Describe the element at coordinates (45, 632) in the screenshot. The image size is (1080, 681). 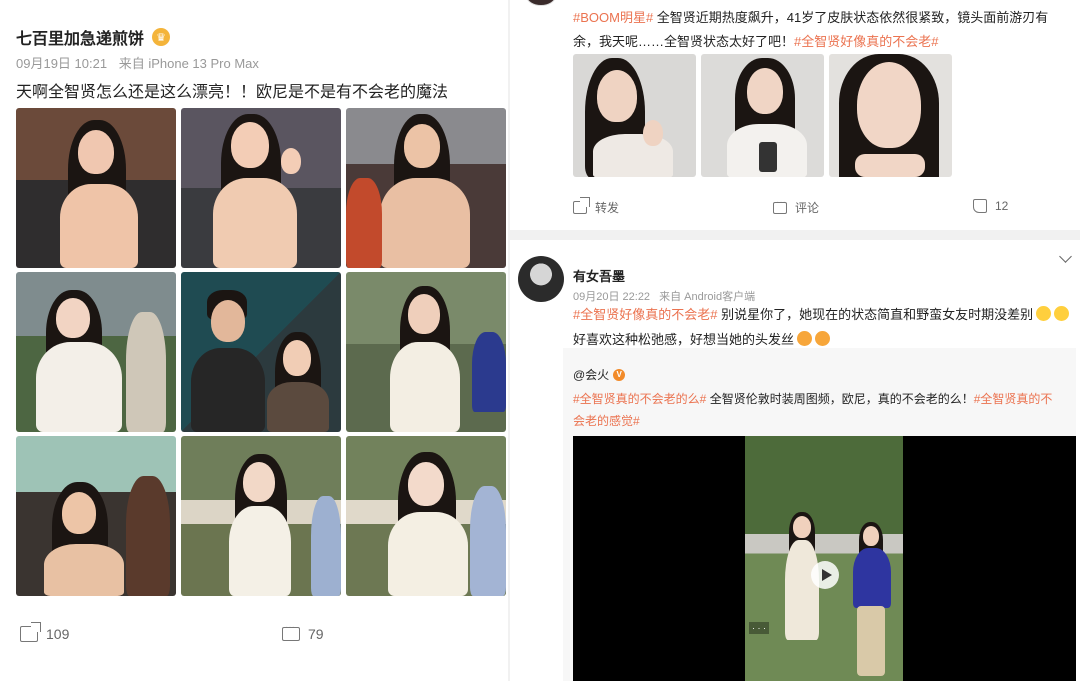
I see `share-button: 109` at that location.